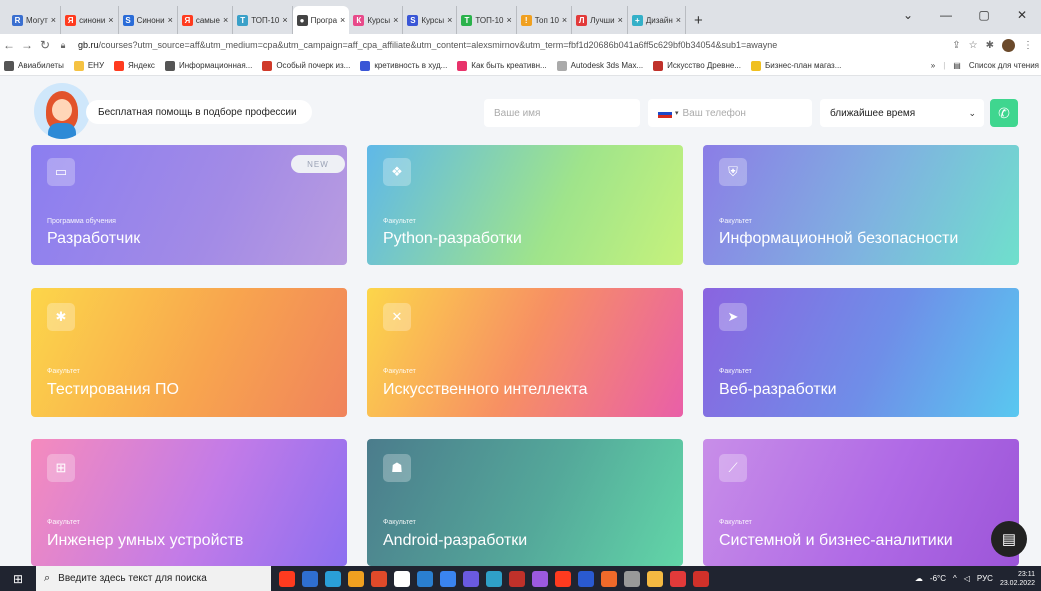 The width and height of the screenshot is (1041, 591). Describe the element at coordinates (18, 579) in the screenshot. I see `start-button: ⊞` at that location.